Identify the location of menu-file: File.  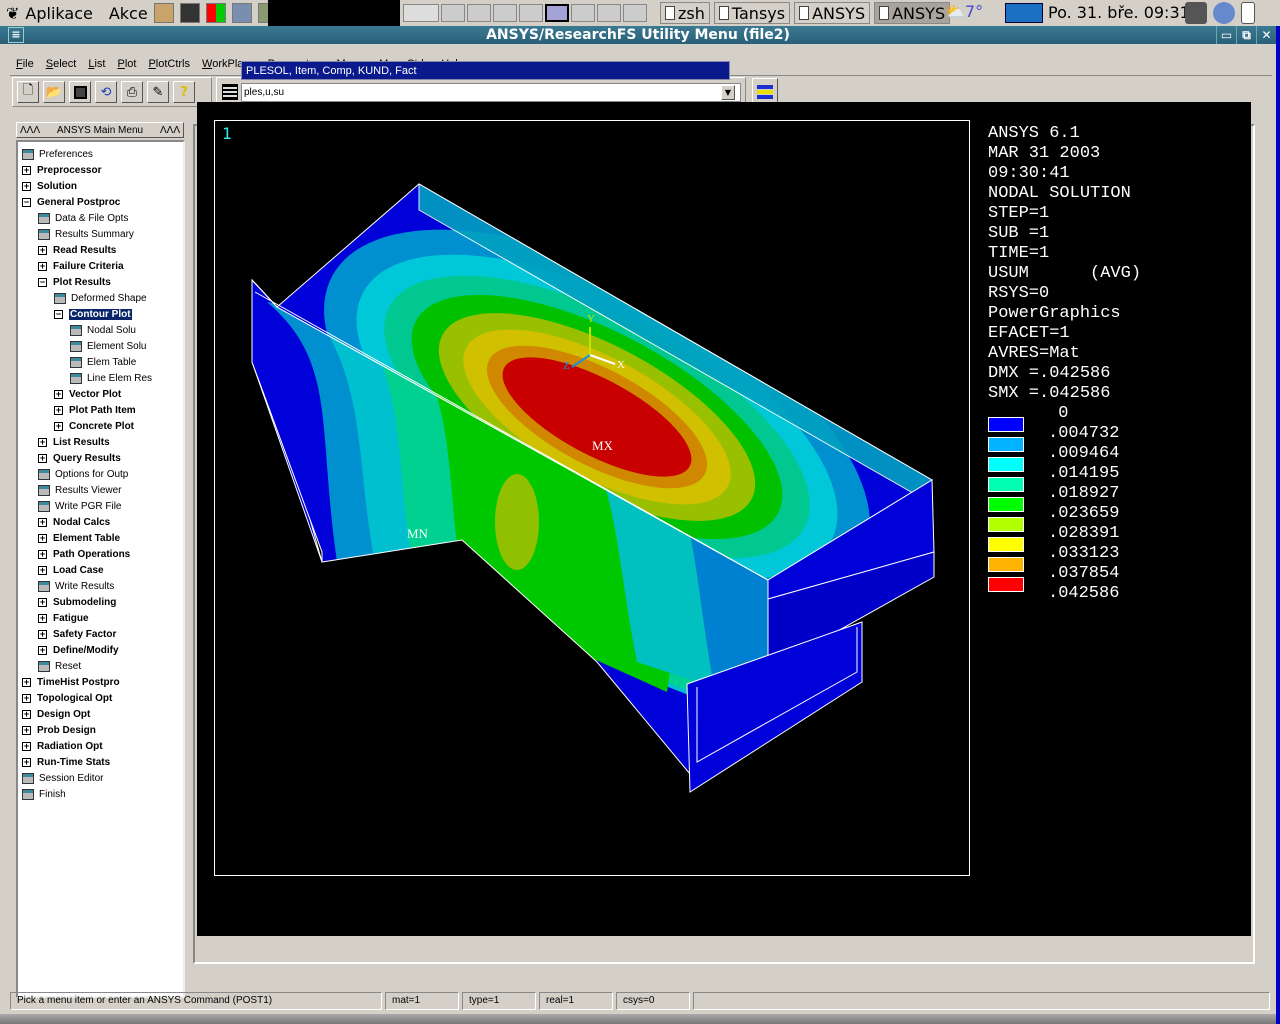
(25, 64).